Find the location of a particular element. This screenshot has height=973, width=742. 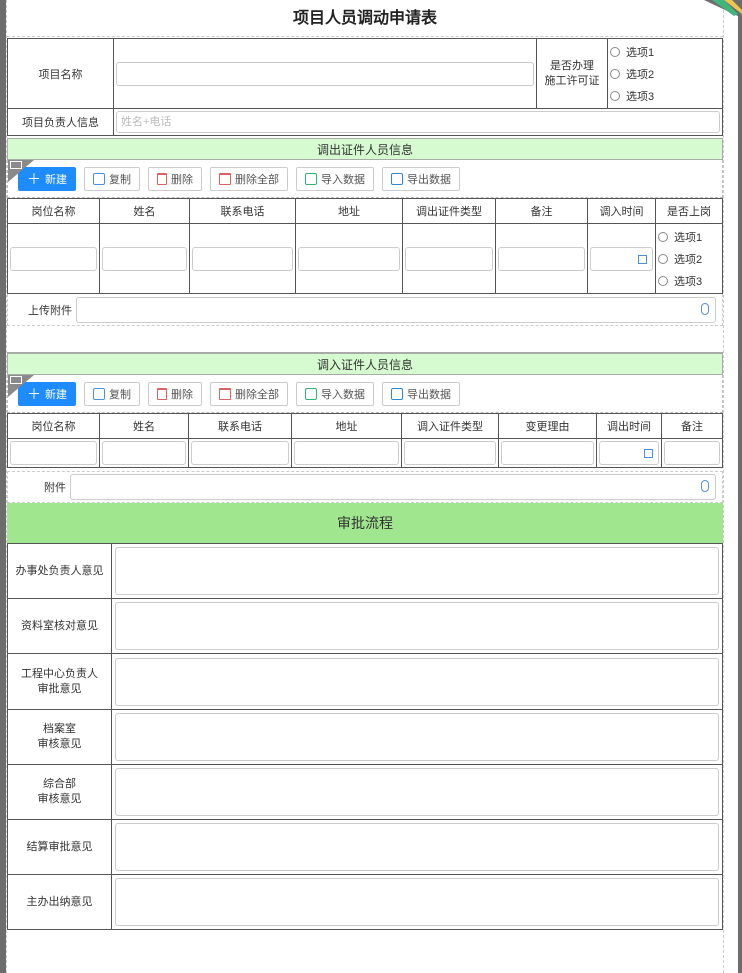

reason-input is located at coordinates (547, 453).